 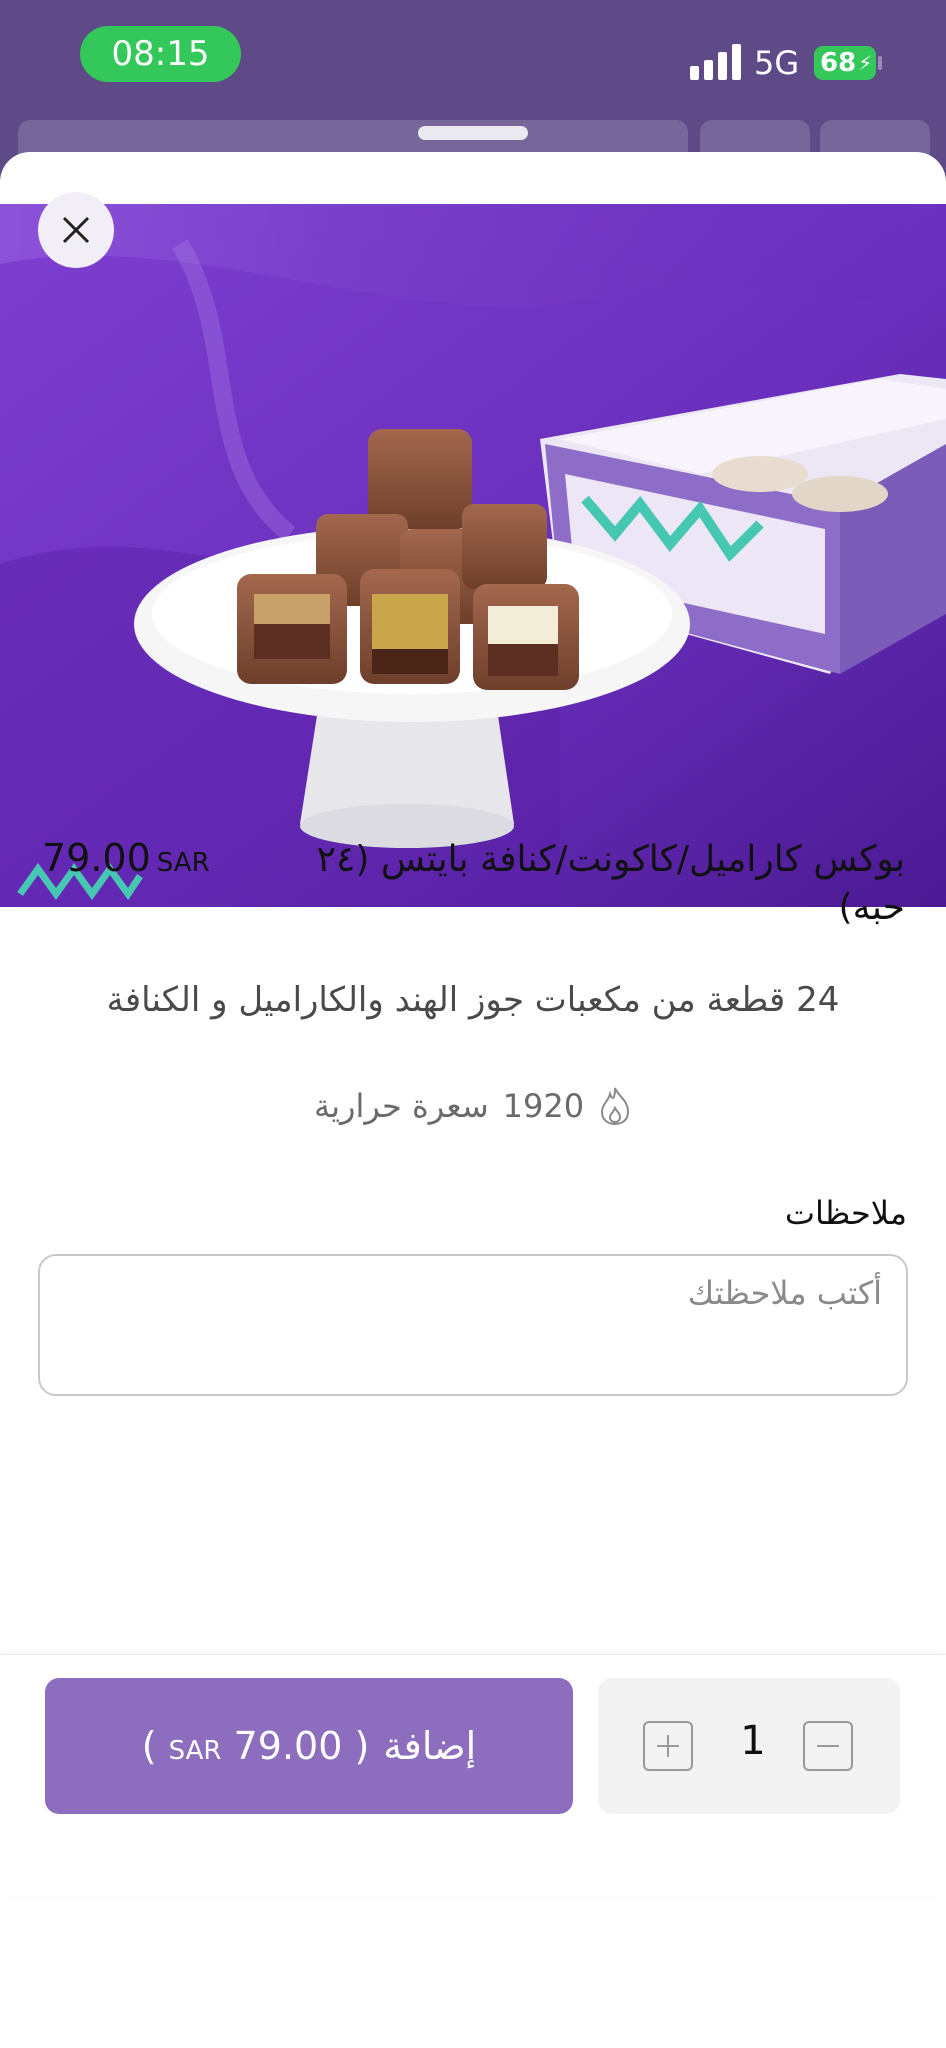 I want to click on decrement-button, so click(x=828, y=1746).